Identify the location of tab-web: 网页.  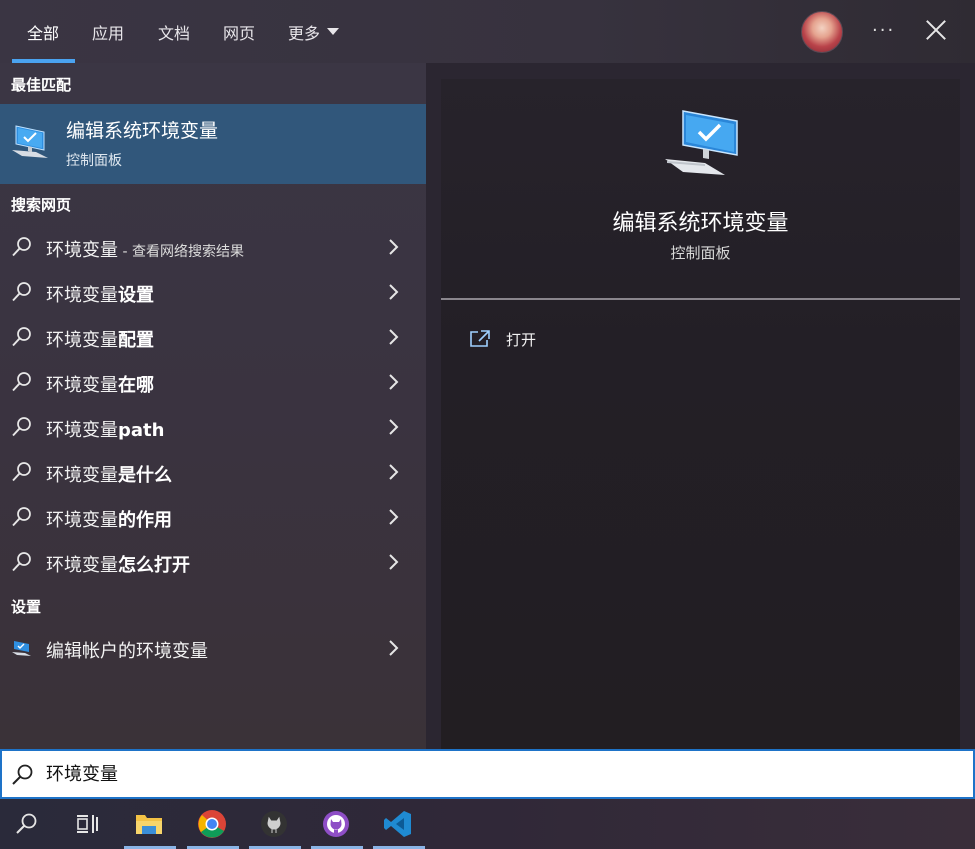
(239, 31).